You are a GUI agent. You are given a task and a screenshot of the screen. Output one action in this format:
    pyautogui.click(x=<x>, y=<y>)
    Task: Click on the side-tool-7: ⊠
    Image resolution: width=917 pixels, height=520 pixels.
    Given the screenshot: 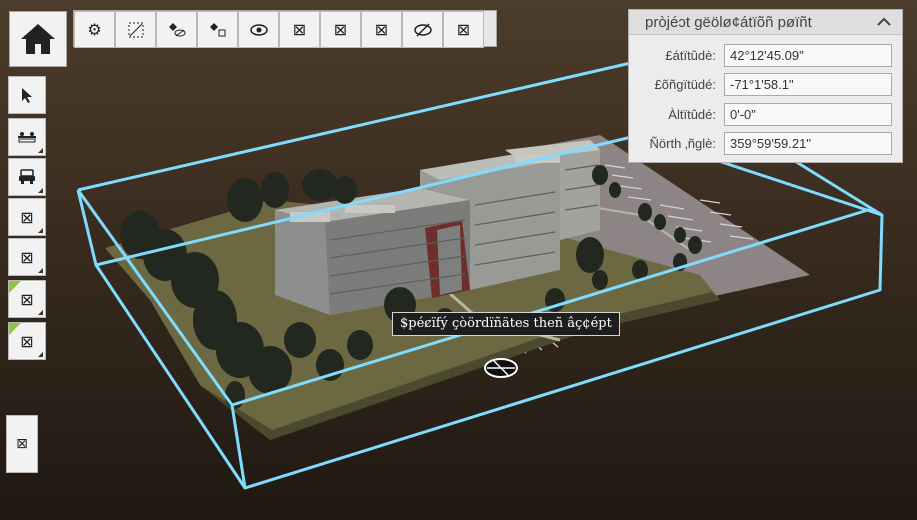 What is the action you would take?
    pyautogui.click(x=27, y=341)
    